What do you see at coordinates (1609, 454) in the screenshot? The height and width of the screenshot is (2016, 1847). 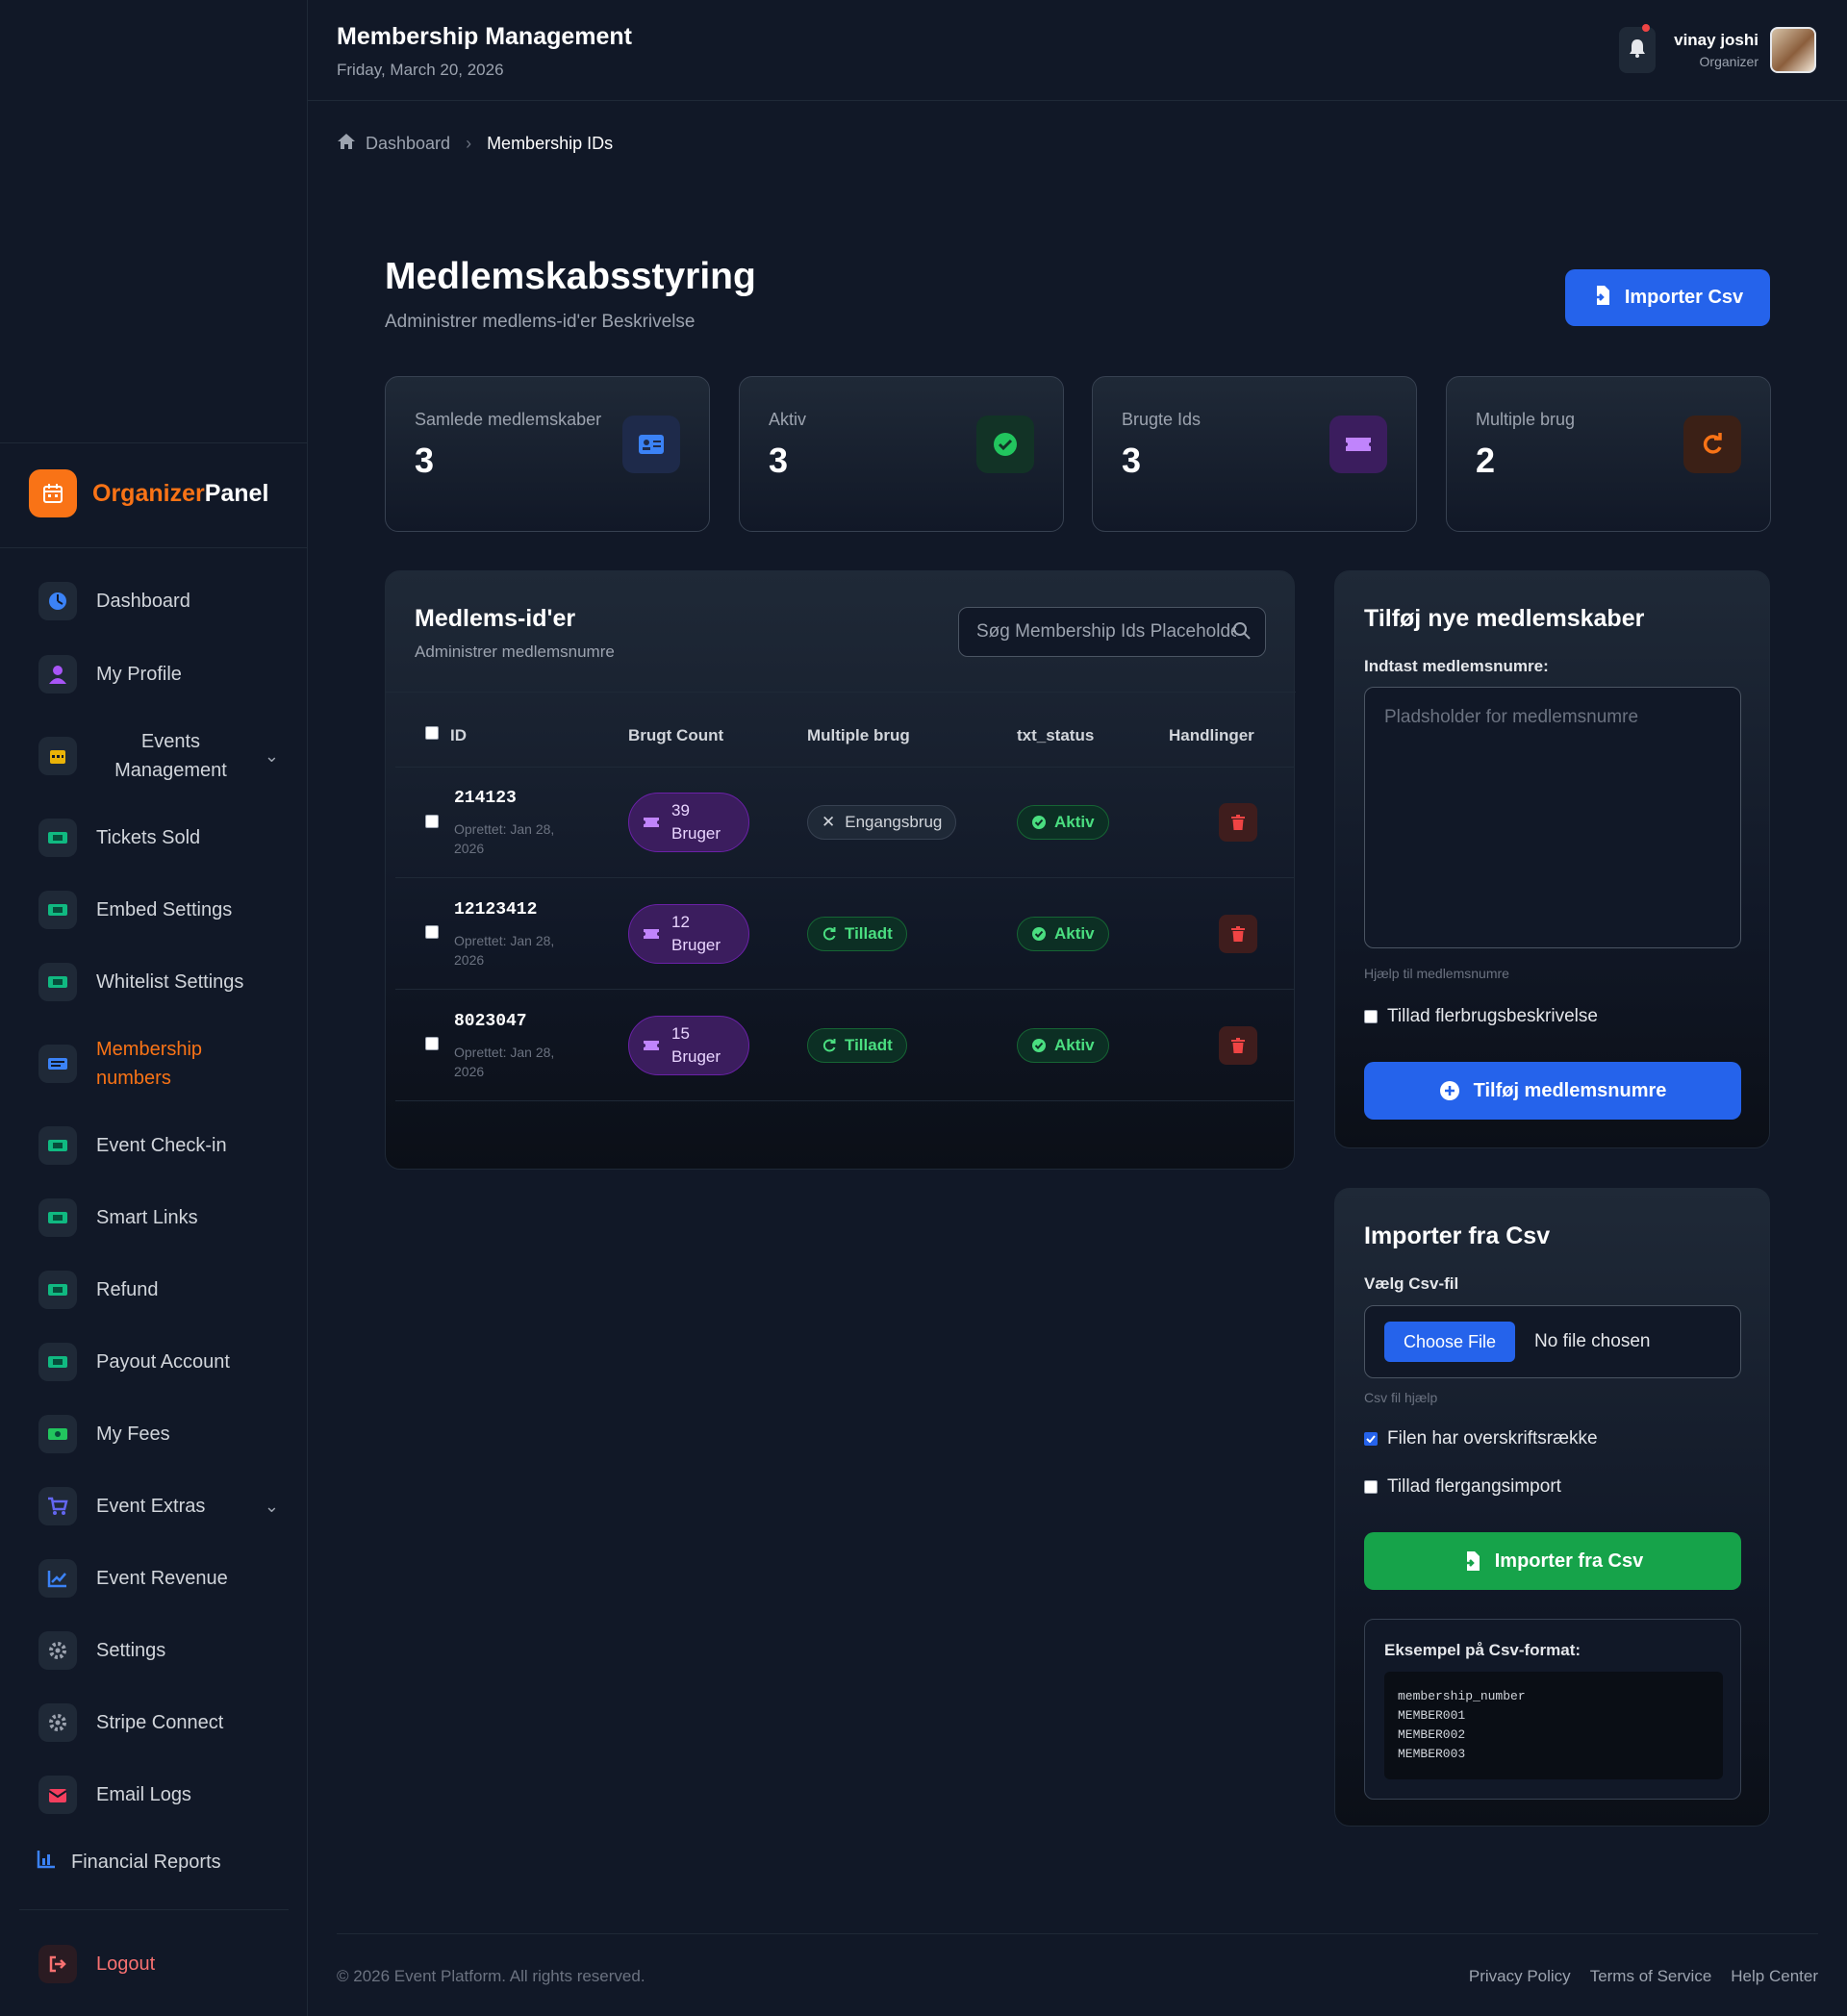 I see `stat-card-multiple: Multiple brug 2` at bounding box center [1609, 454].